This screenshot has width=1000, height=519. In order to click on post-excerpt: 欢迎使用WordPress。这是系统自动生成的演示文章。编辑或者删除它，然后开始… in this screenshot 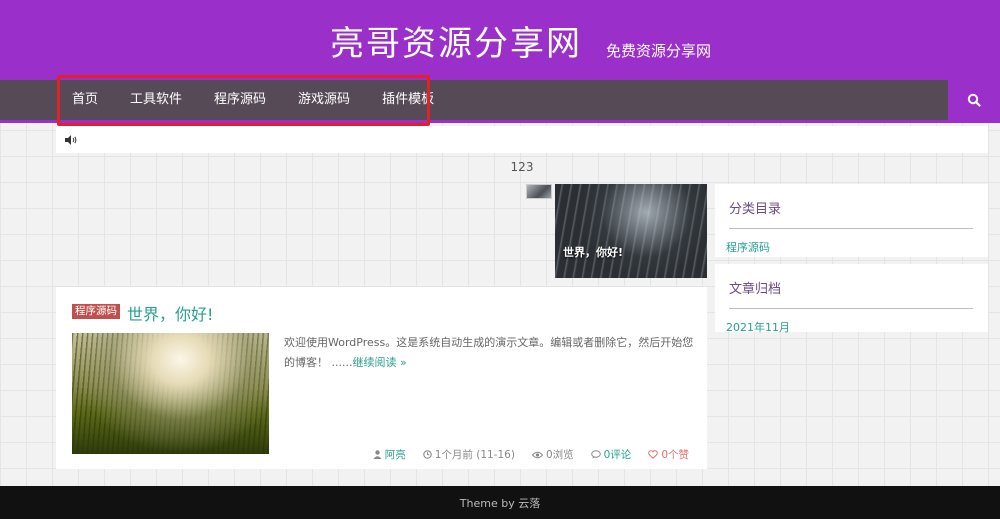, I will do `click(489, 353)`.